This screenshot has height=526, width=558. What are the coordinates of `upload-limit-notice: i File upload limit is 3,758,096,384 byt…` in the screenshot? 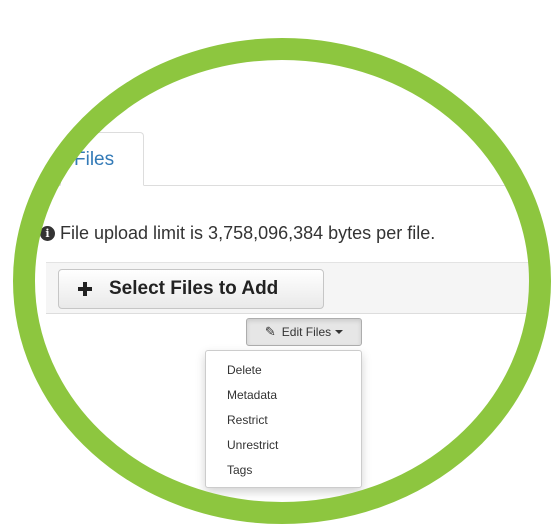 It's located at (237, 233).